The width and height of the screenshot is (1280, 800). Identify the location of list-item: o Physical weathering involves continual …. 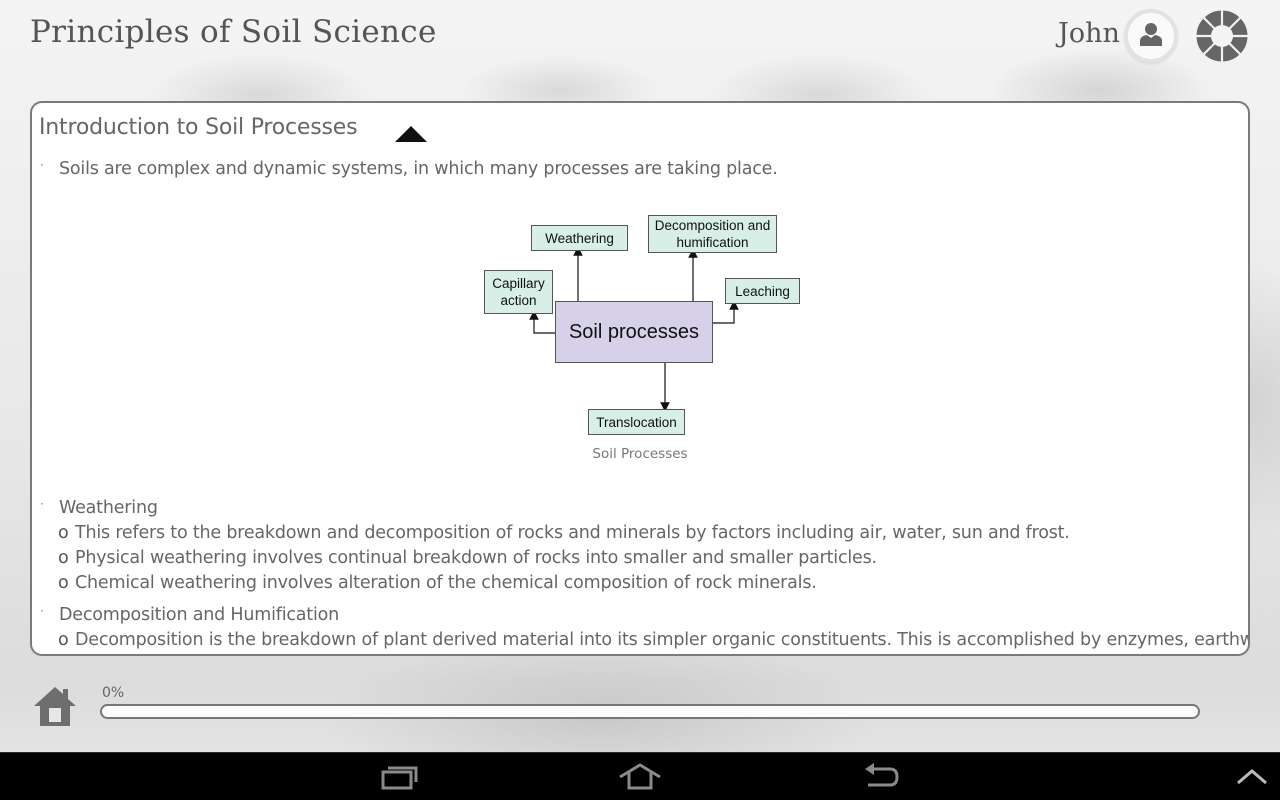
(467, 558).